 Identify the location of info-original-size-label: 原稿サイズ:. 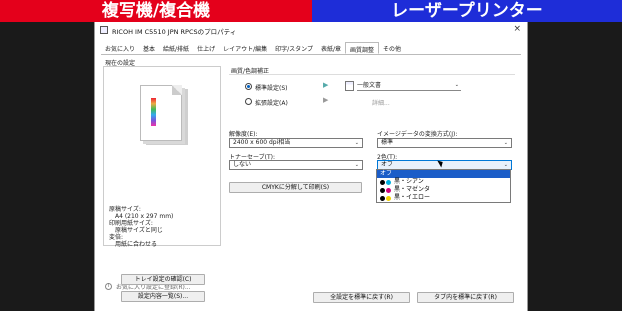
(125, 209).